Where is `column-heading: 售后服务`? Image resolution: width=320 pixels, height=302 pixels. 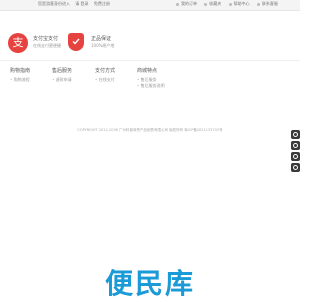 column-heading: 售后服务 is located at coordinates (62, 71).